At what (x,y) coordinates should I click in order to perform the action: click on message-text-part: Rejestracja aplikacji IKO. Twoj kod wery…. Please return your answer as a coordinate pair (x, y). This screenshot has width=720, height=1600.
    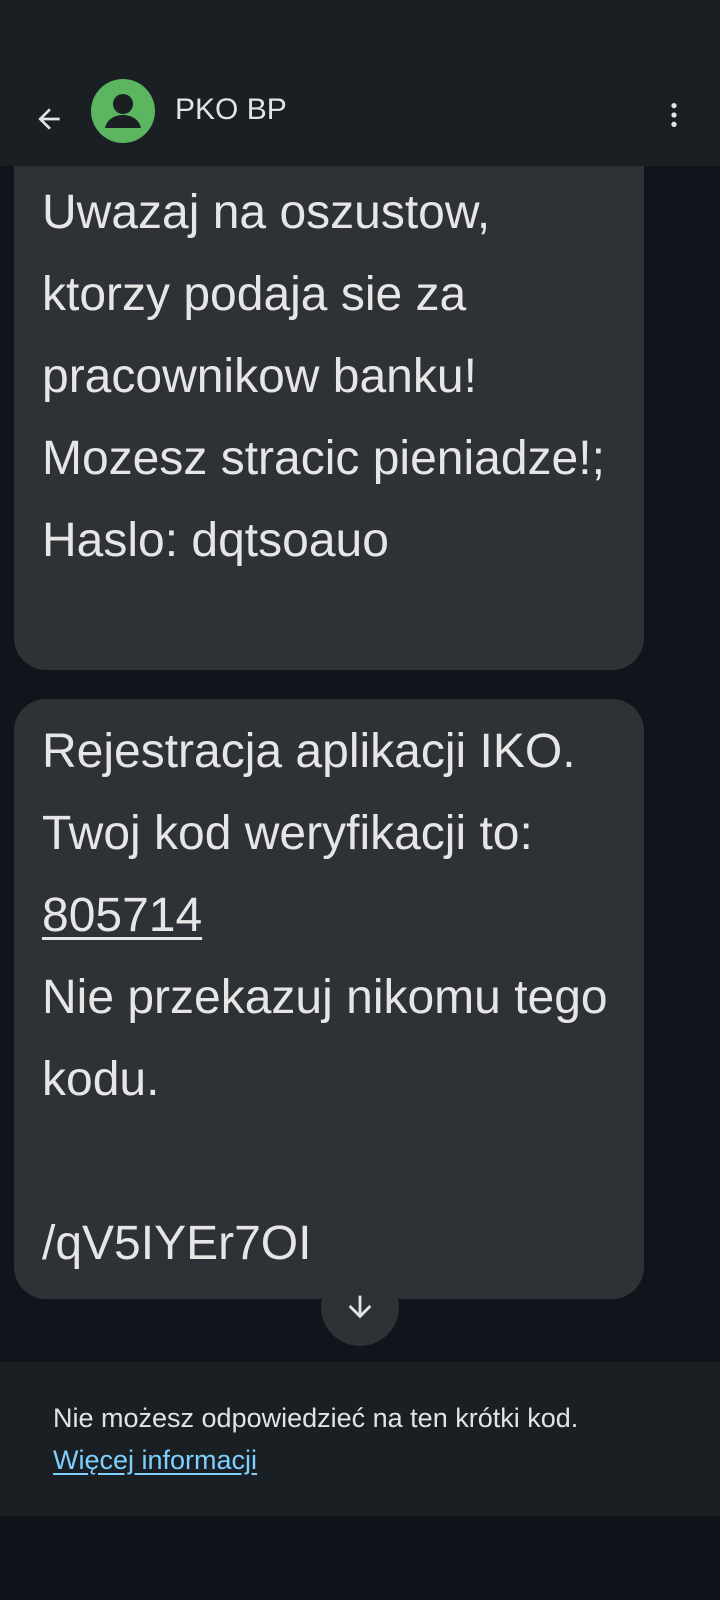
    Looking at the image, I should click on (315, 792).